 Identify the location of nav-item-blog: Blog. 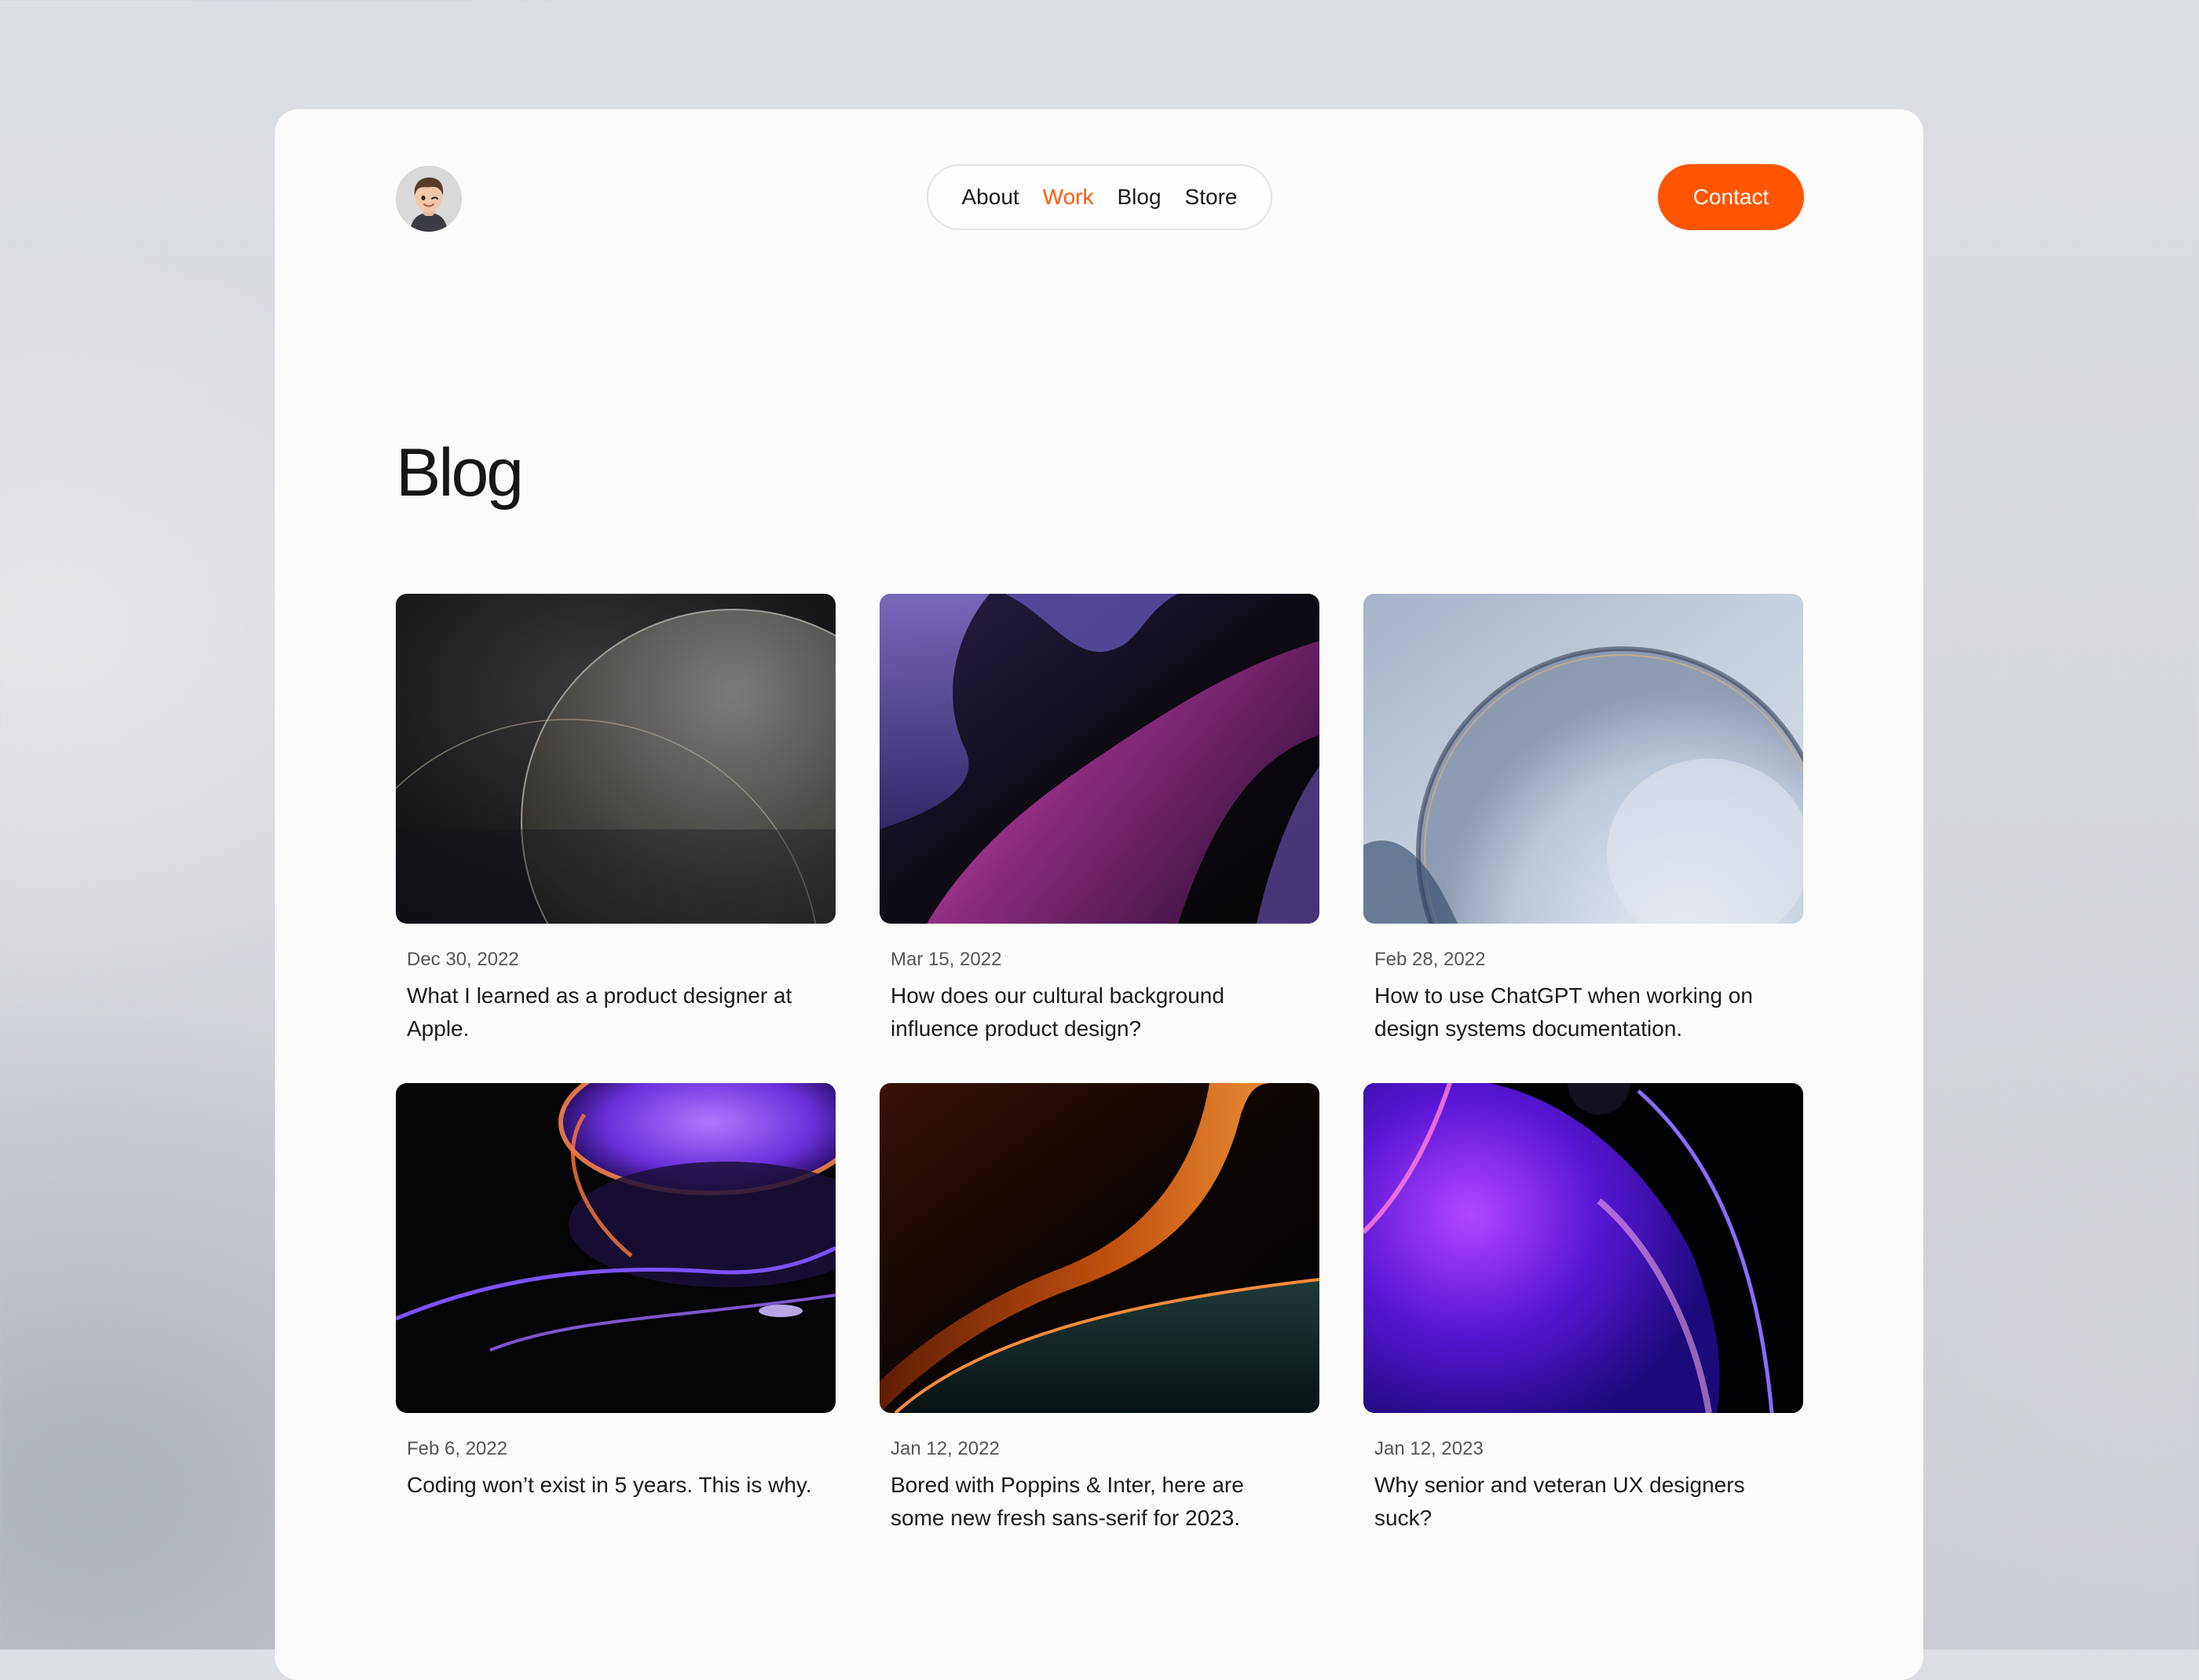
(1140, 197).